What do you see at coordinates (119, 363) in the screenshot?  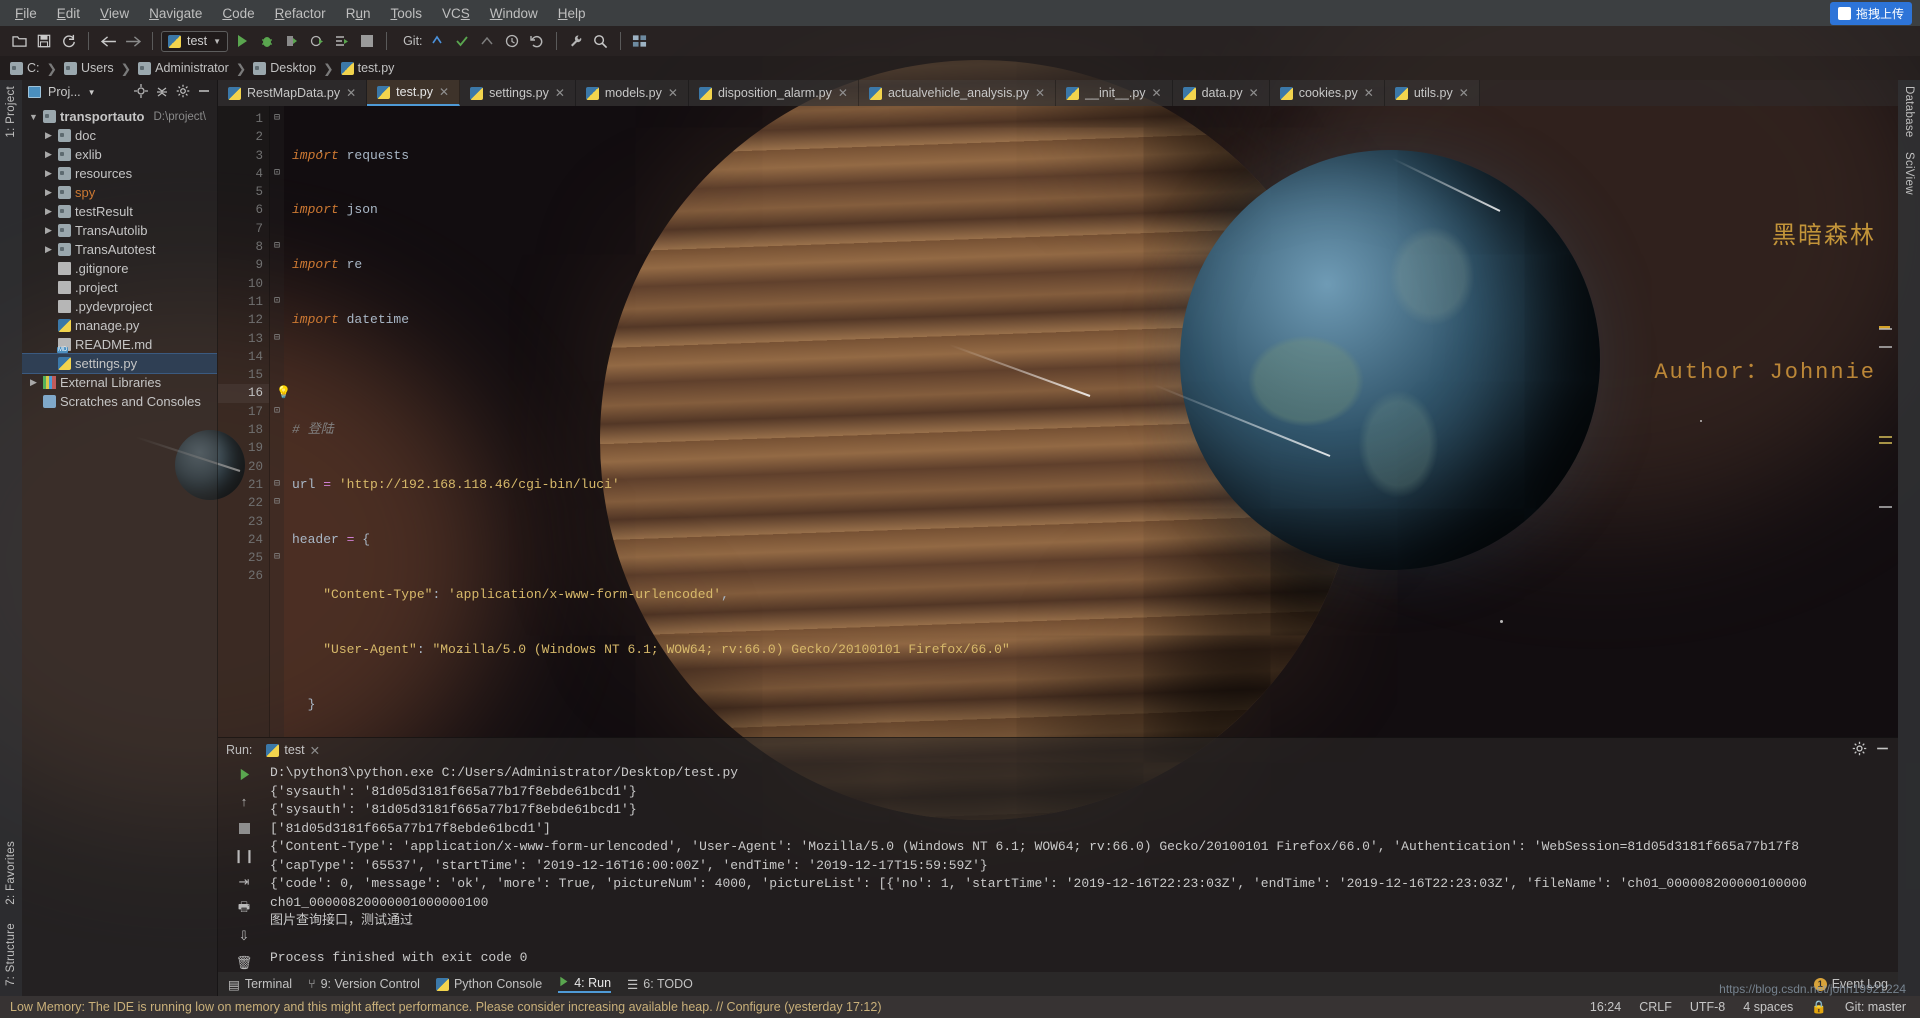 I see `tree-item: settings.py` at bounding box center [119, 363].